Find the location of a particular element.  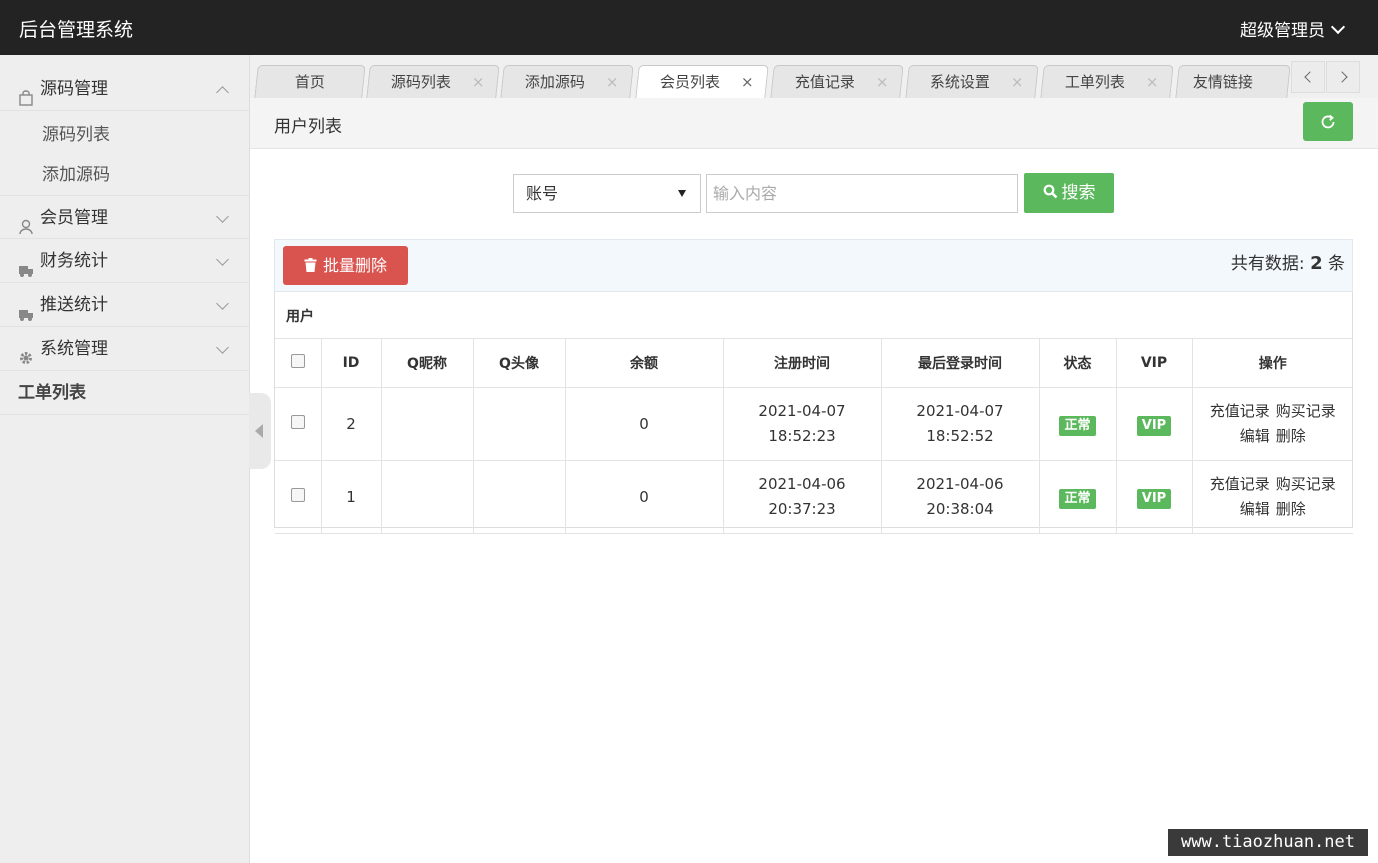

row-select-cell is located at coordinates (298, 497).